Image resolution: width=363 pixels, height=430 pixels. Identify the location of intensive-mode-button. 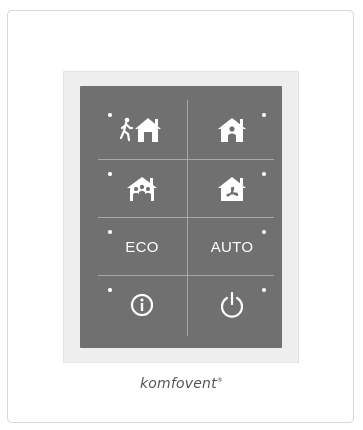
(142, 189).